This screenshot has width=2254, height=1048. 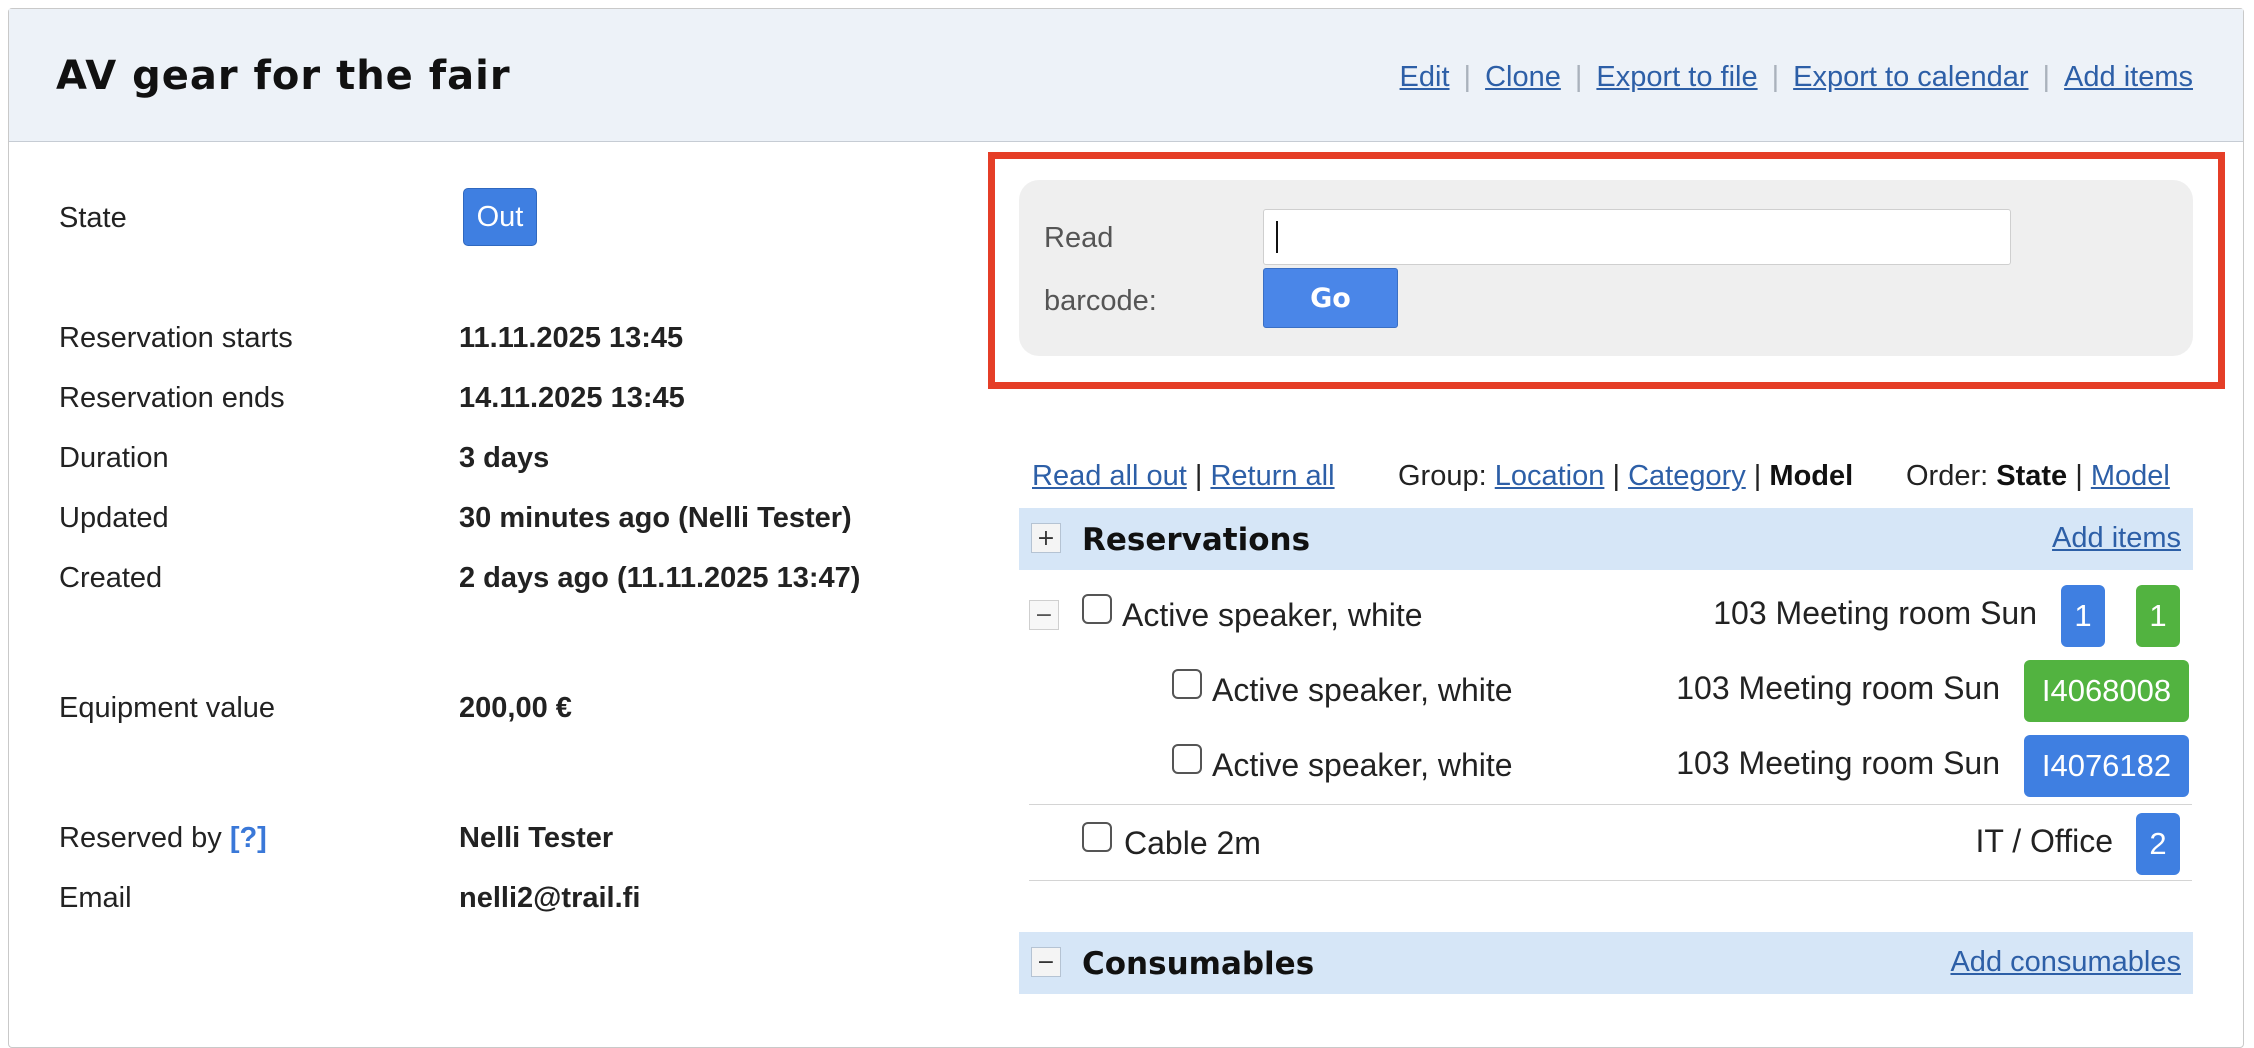 I want to click on reserved-by-text: Reserved by, so click(x=140, y=838).